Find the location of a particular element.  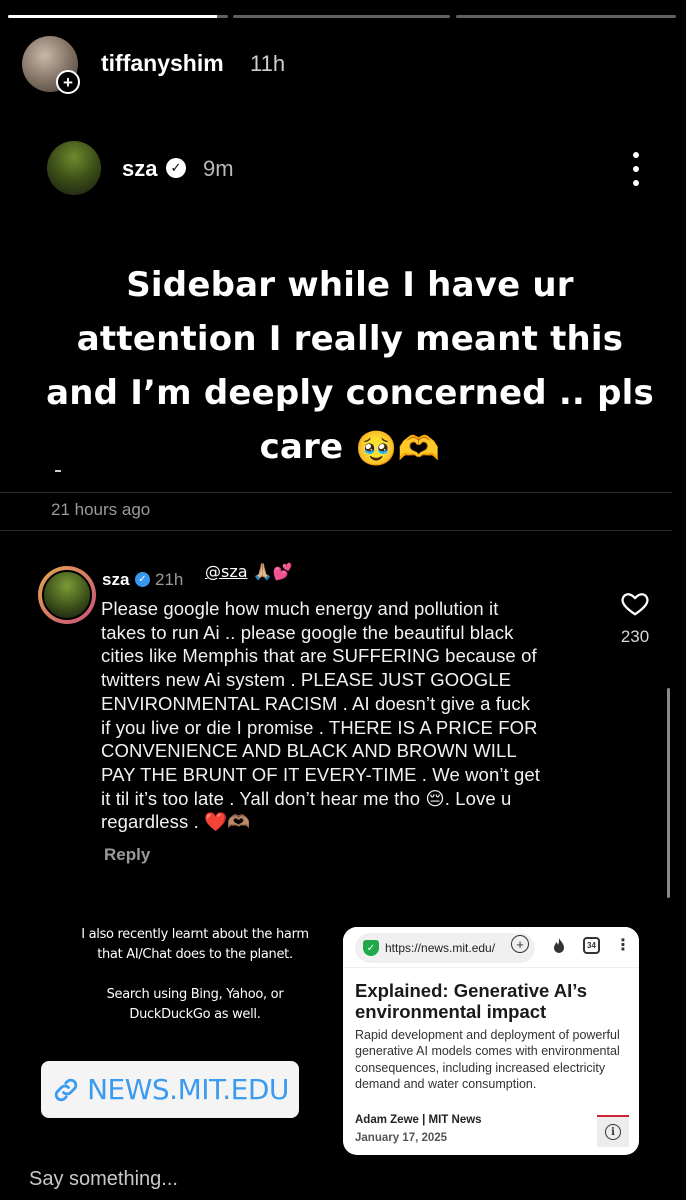

scrollbar is located at coordinates (668, 793).